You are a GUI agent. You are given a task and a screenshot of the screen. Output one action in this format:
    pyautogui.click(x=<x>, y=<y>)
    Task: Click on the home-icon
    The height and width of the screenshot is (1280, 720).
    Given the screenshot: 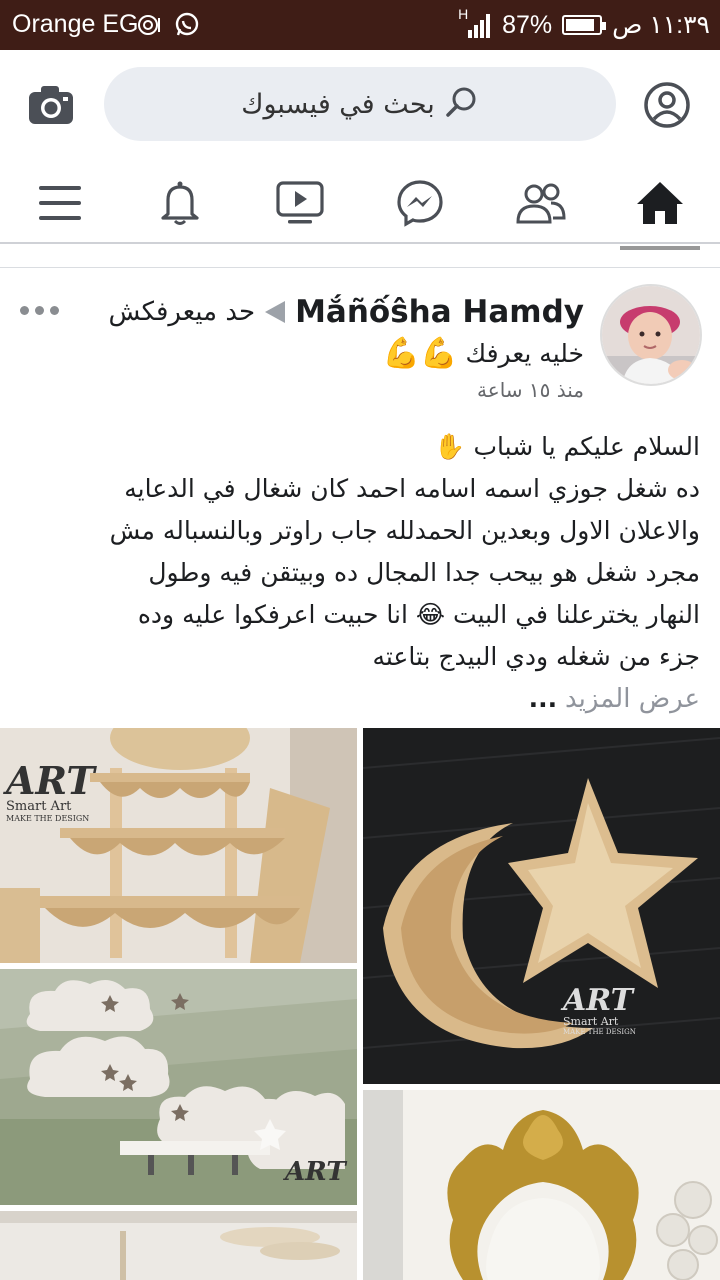 What is the action you would take?
    pyautogui.click(x=660, y=203)
    